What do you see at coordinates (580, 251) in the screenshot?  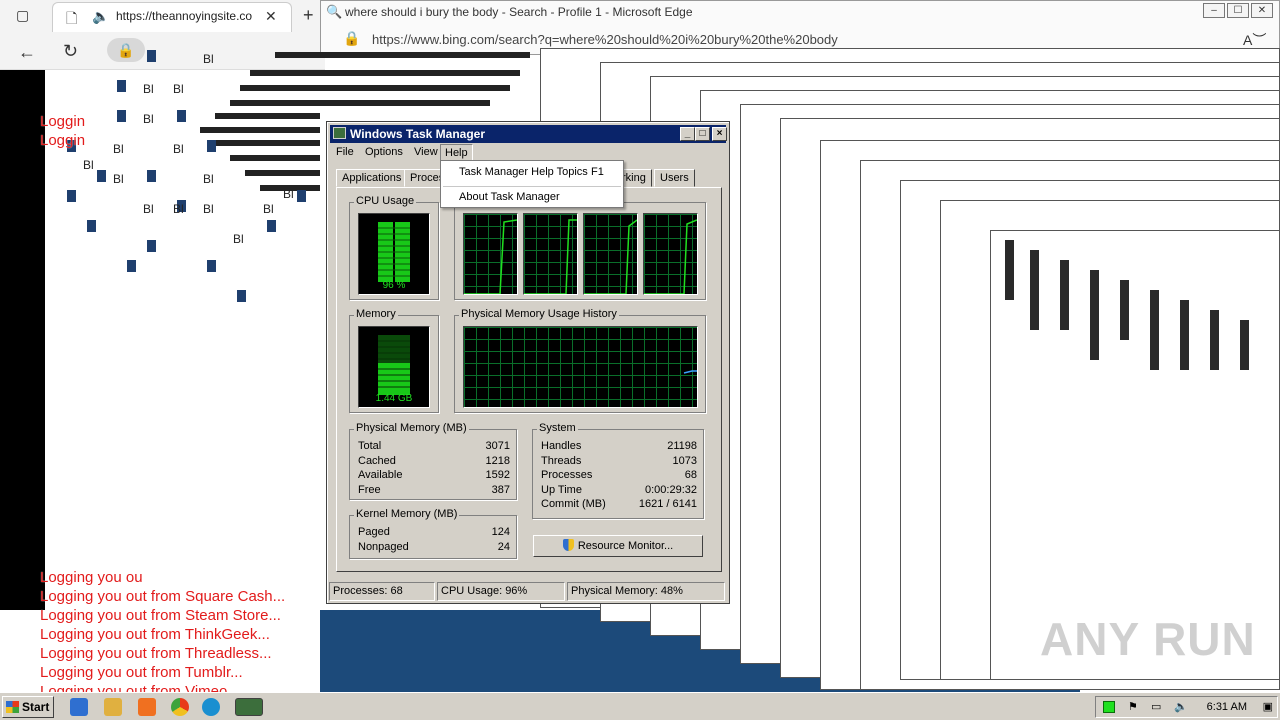 I see `cpu-history-group` at bounding box center [580, 251].